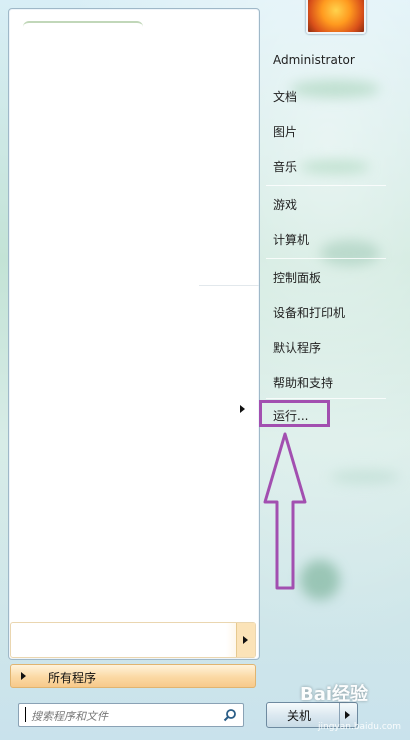 The image size is (410, 740). What do you see at coordinates (25, 714) in the screenshot?
I see `text-caret` at bounding box center [25, 714].